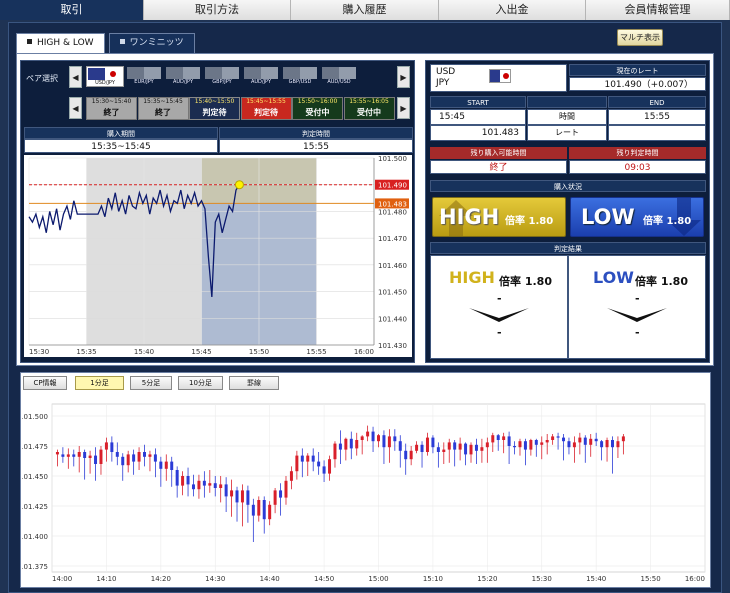  I want to click on current-rate-tag-label: 101.490, so click(392, 186).